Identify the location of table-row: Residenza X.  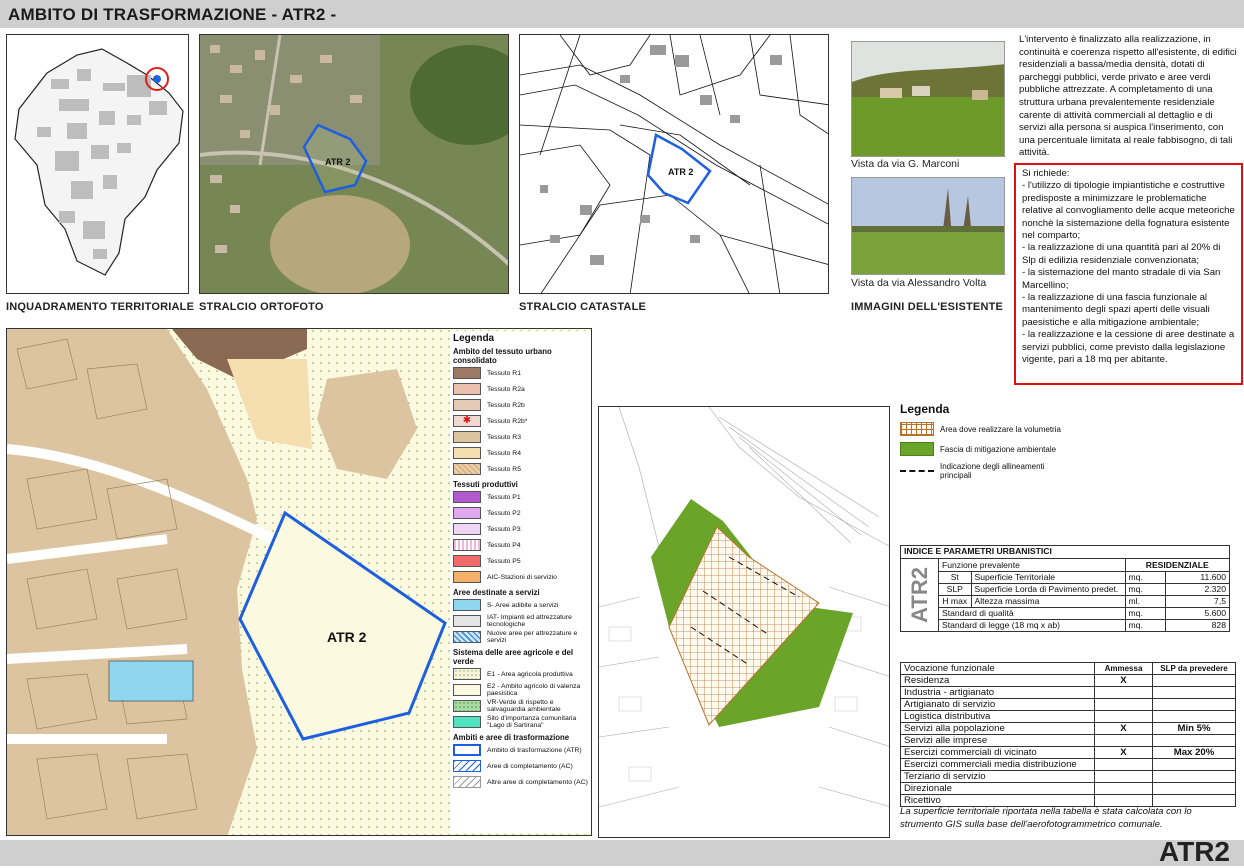
(1068, 680).